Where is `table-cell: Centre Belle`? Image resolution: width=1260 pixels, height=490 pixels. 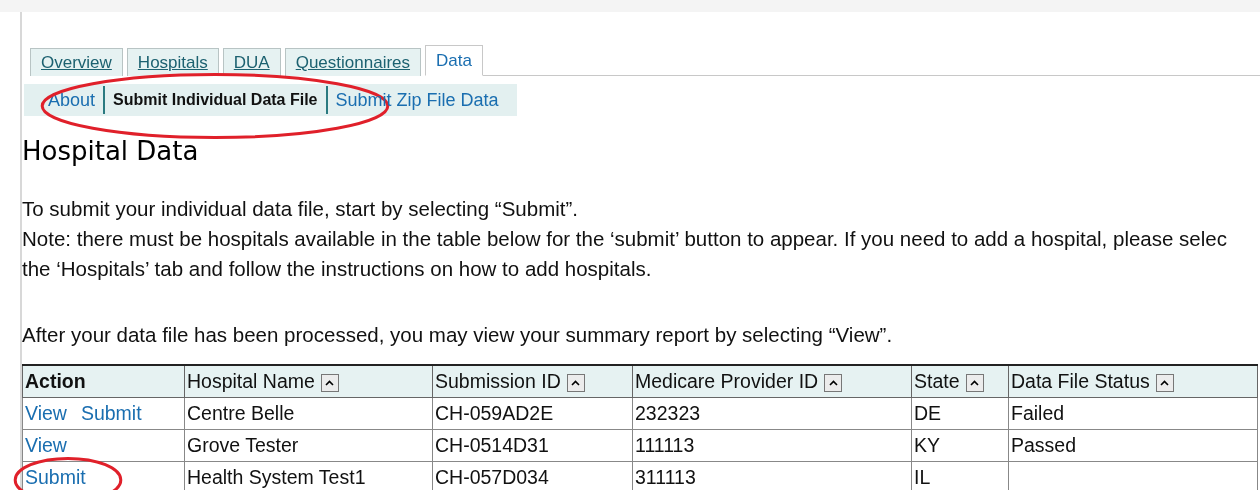 table-cell: Centre Belle is located at coordinates (308, 413).